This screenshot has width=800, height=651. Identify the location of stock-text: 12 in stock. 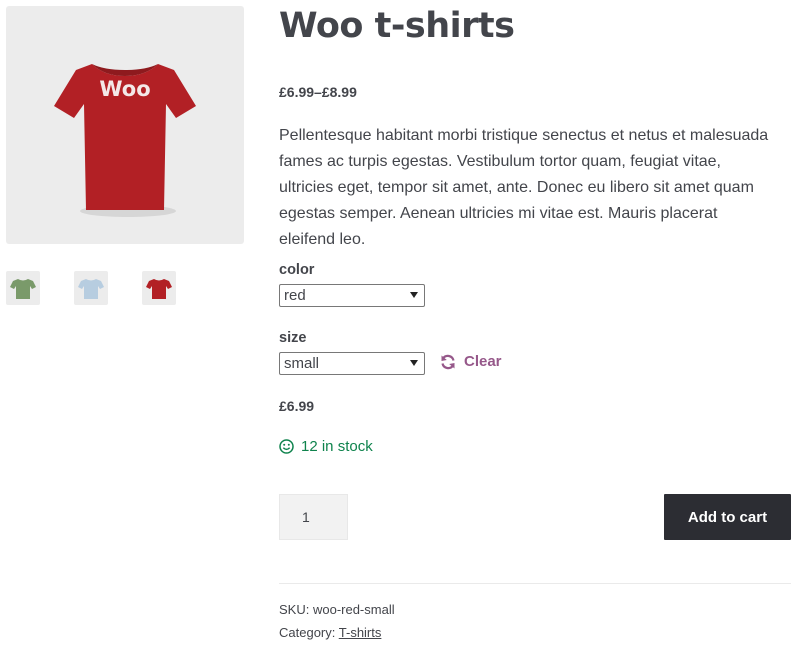
(337, 446).